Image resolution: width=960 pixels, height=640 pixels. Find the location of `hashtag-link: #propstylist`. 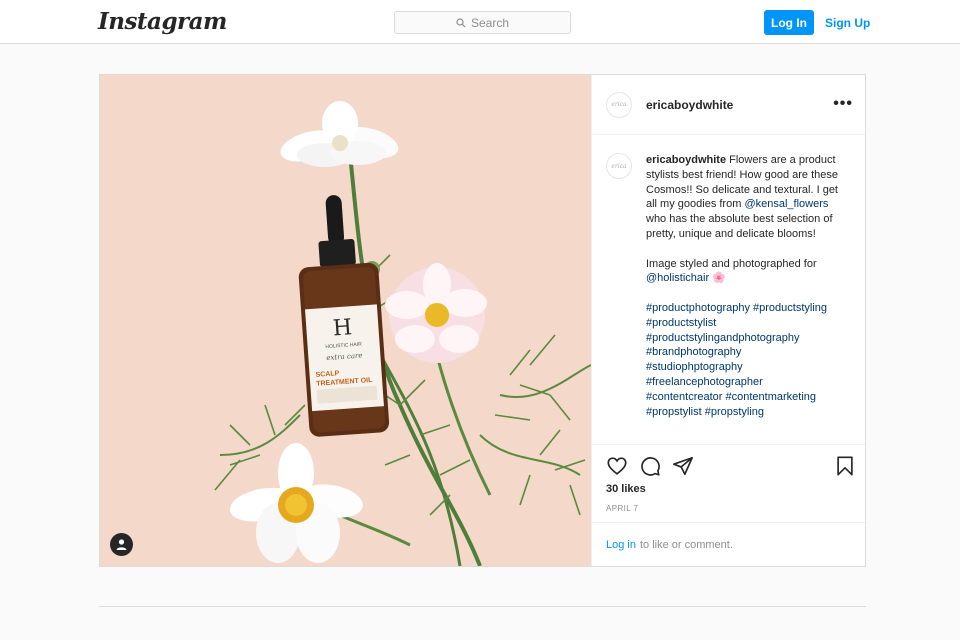

hashtag-link: #propstylist is located at coordinates (674, 412).